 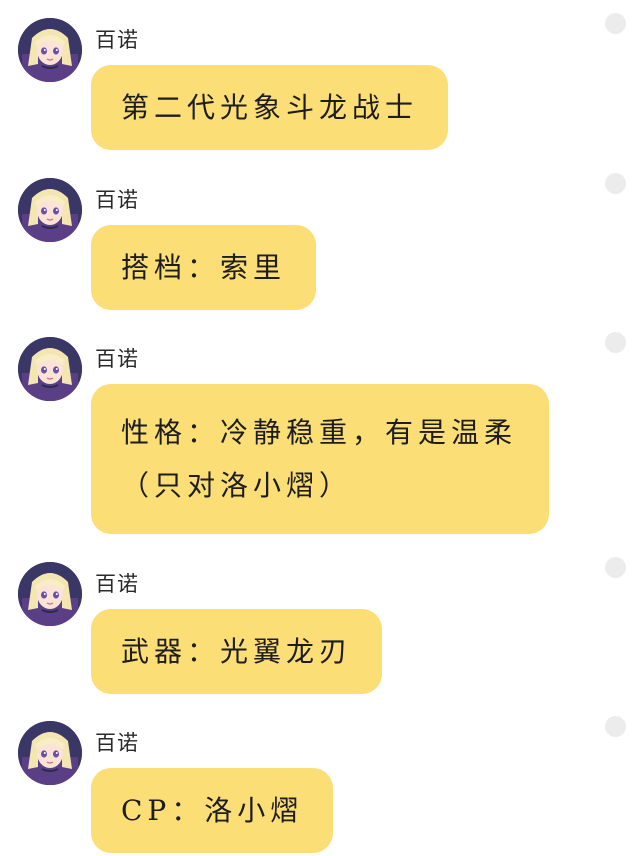 What do you see at coordinates (270, 107) in the screenshot?
I see `message-bubble: 第二代光象斗龙战士` at bounding box center [270, 107].